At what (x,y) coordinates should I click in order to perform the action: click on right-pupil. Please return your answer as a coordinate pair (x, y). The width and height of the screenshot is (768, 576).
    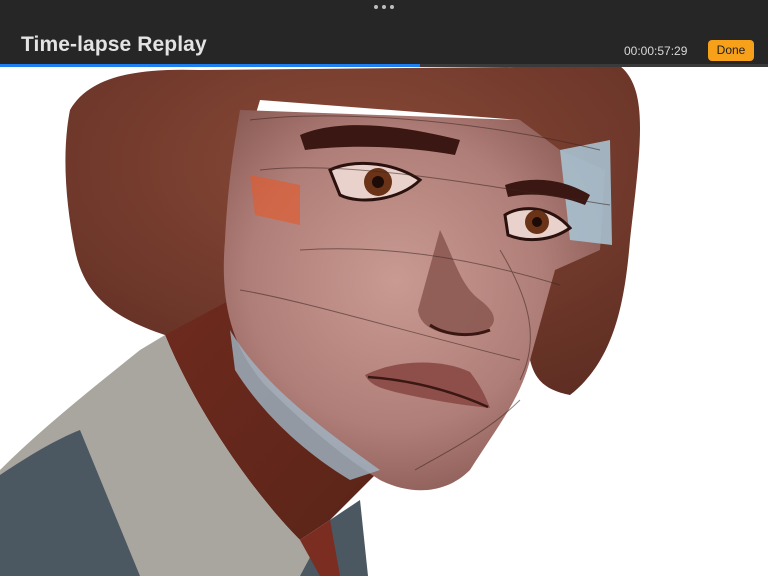
    Looking at the image, I should click on (537, 222).